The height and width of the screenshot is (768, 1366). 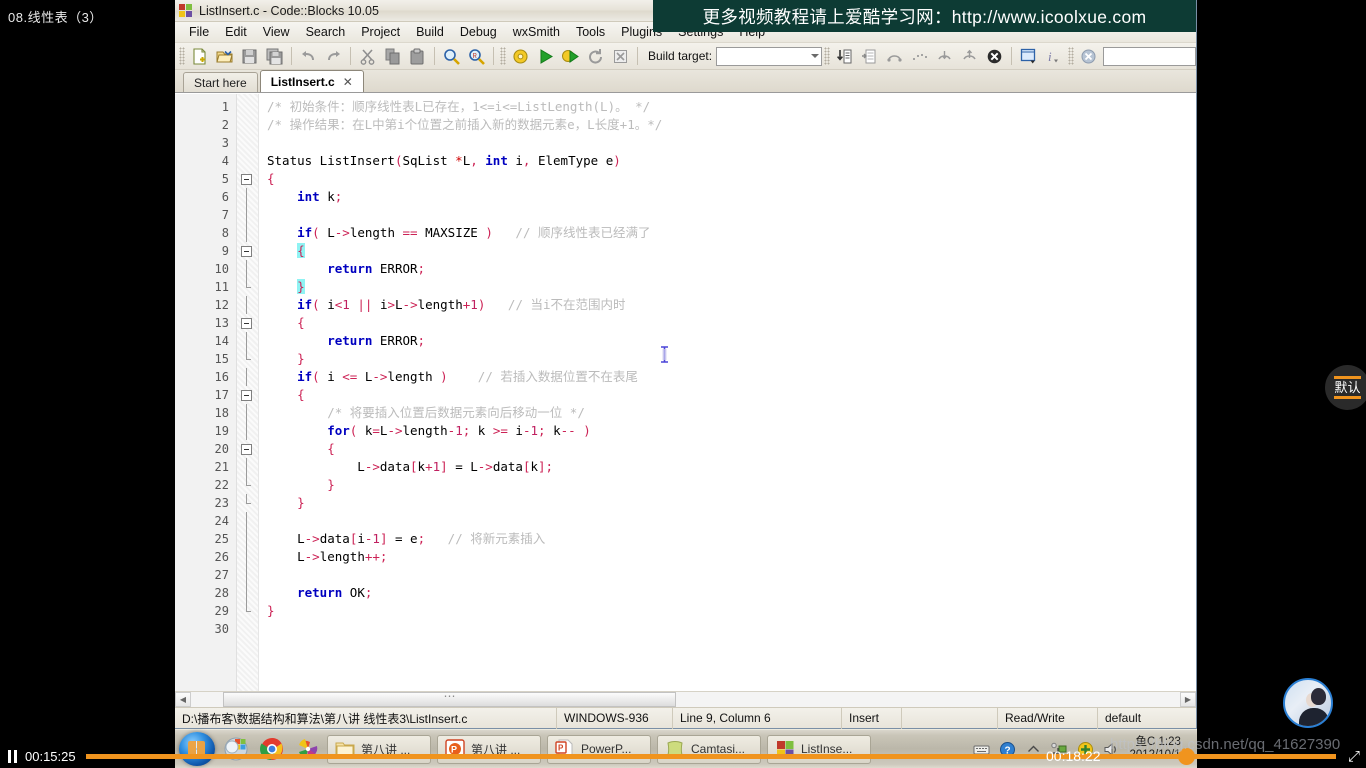 What do you see at coordinates (545, 56) in the screenshot?
I see `run-icon` at bounding box center [545, 56].